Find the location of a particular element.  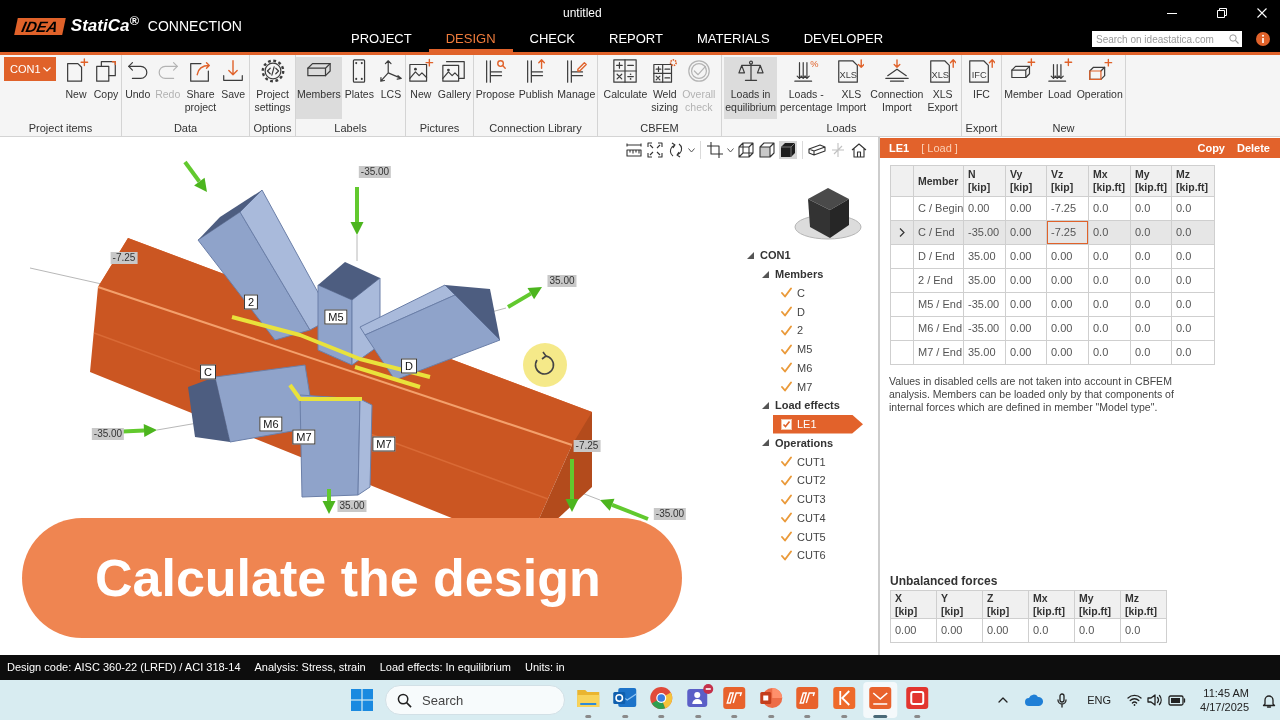

clock-time: 11:45 AM is located at coordinates (1226, 693).